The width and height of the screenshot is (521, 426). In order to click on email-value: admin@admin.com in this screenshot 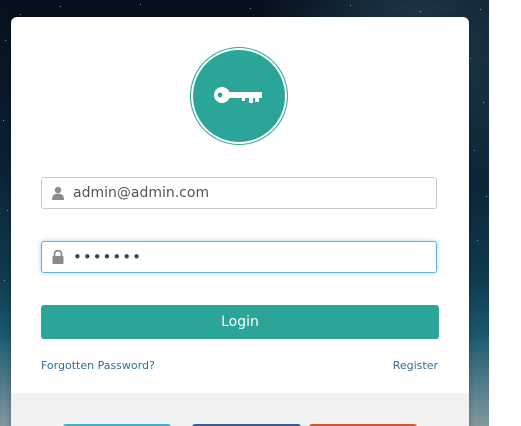, I will do `click(141, 193)`.